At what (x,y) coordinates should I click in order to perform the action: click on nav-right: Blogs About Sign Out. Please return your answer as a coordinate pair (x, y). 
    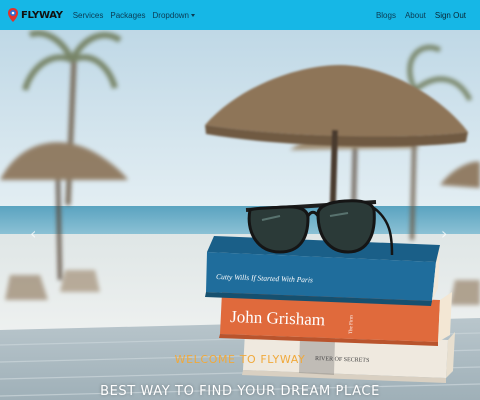
    Looking at the image, I should click on (421, 15).